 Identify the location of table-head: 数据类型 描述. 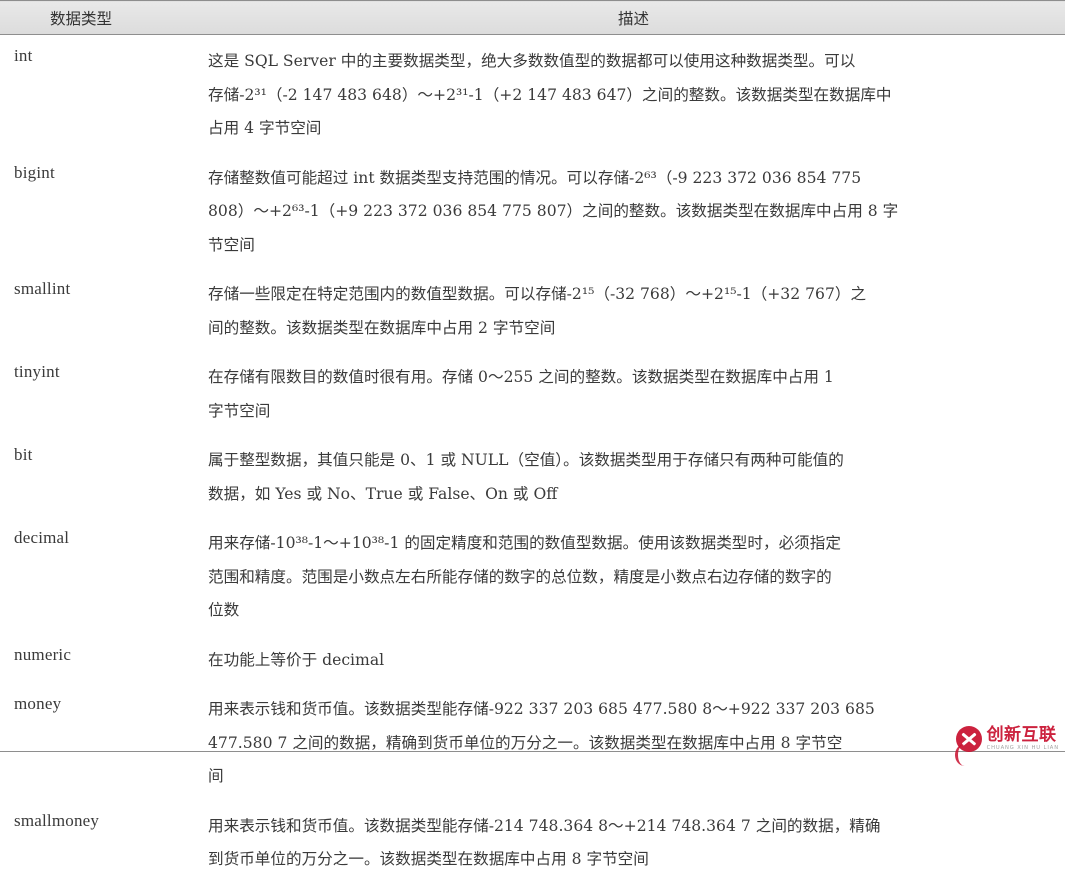
(532, 17).